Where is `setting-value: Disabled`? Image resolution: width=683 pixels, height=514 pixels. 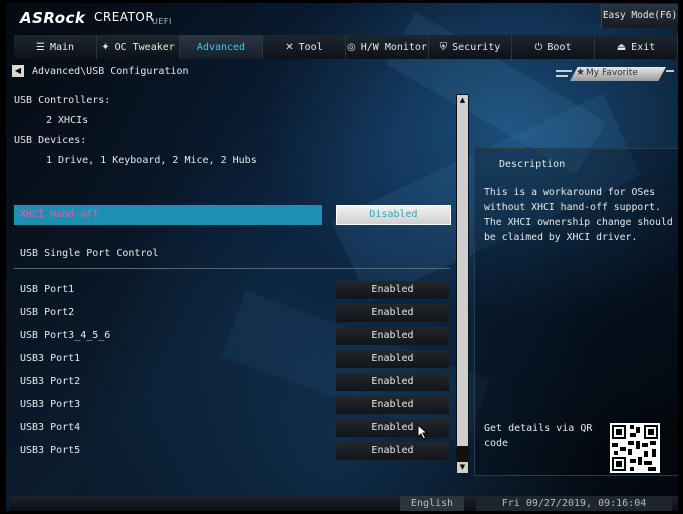
setting-value: Disabled is located at coordinates (393, 215).